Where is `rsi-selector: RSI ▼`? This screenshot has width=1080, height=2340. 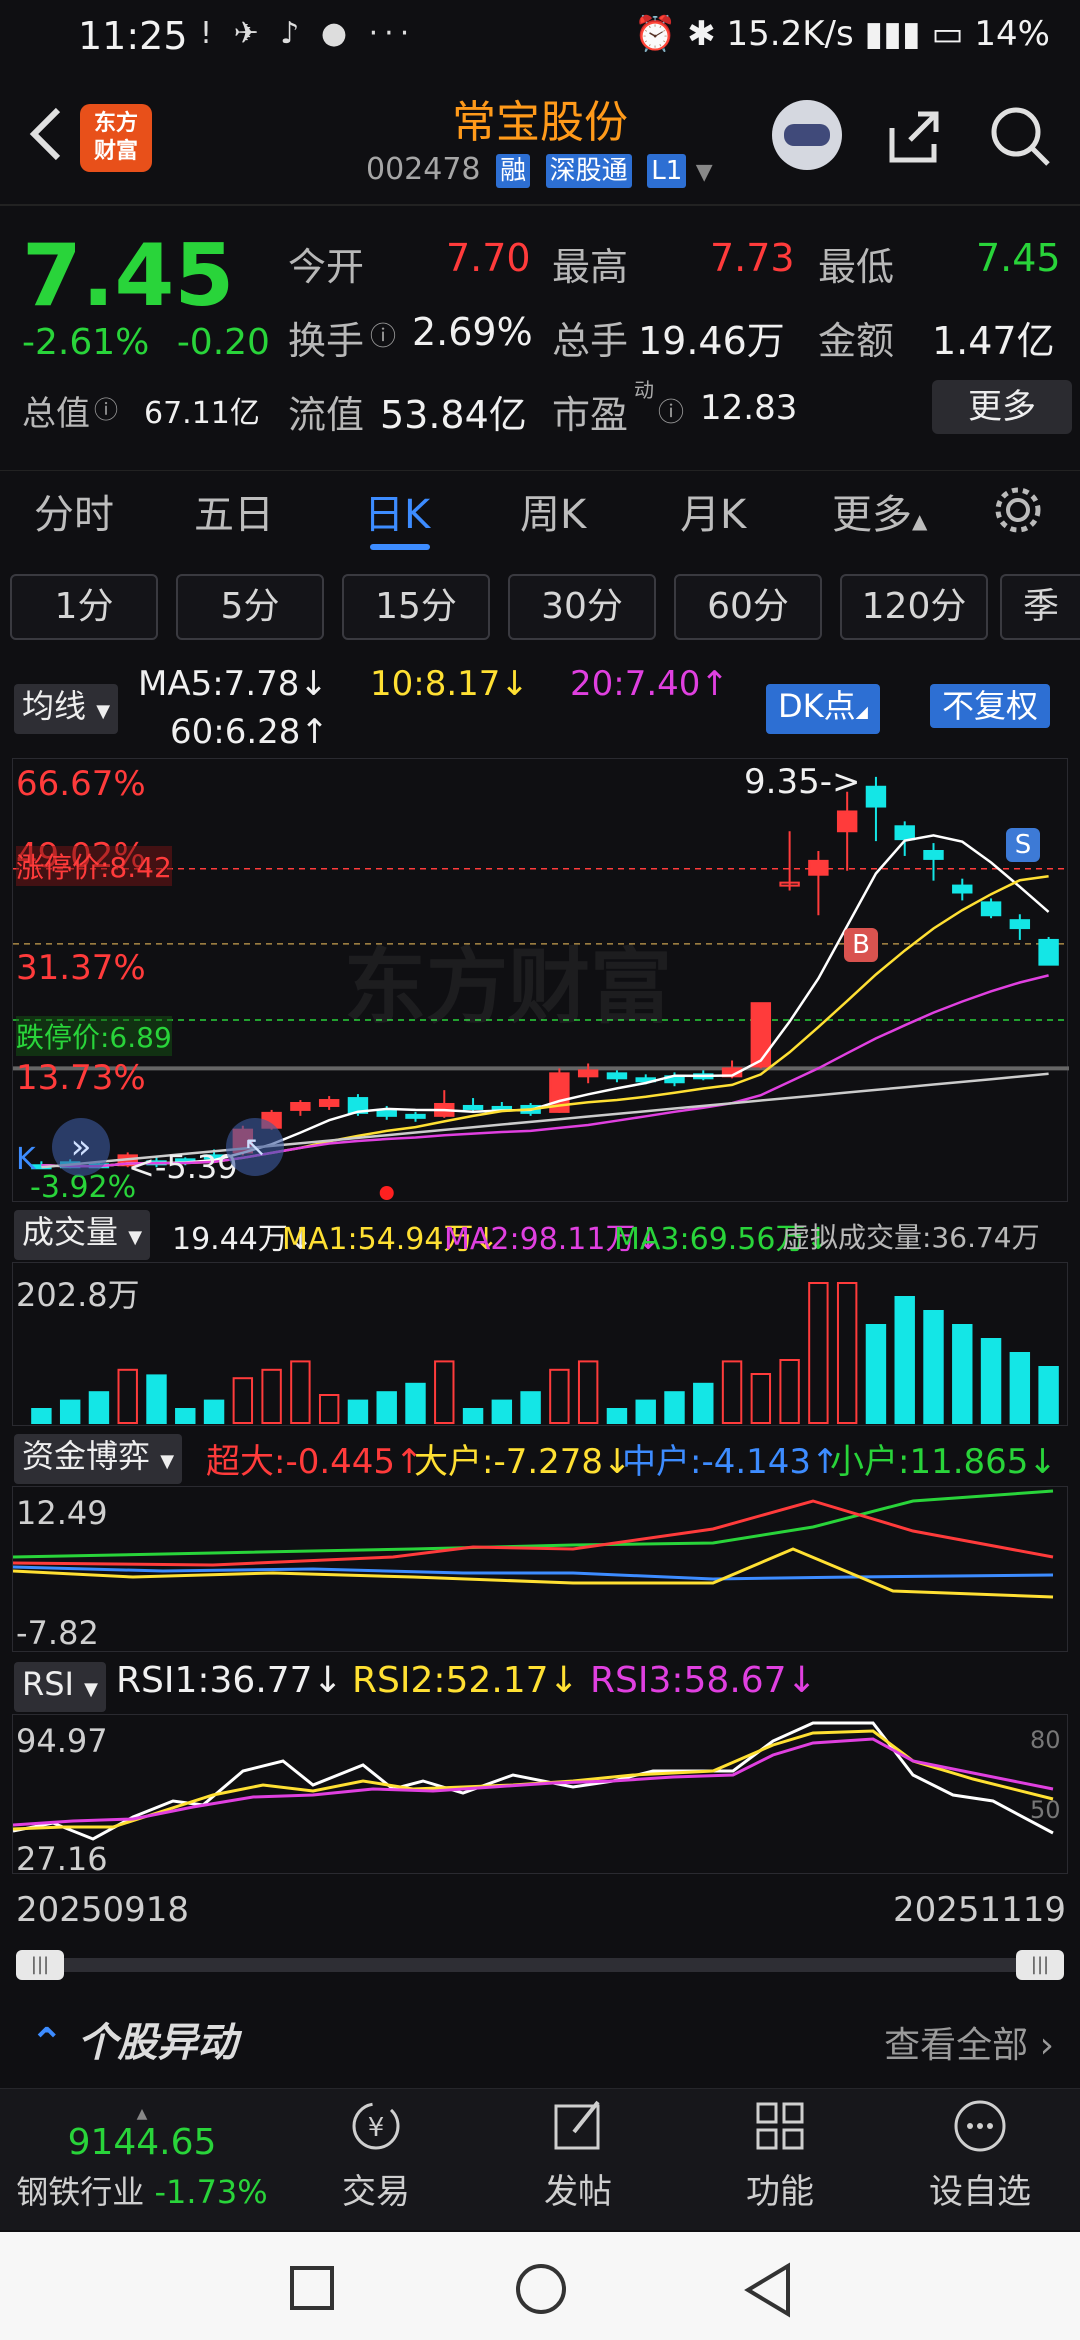
rsi-selector: RSI ▼ is located at coordinates (60, 1687).